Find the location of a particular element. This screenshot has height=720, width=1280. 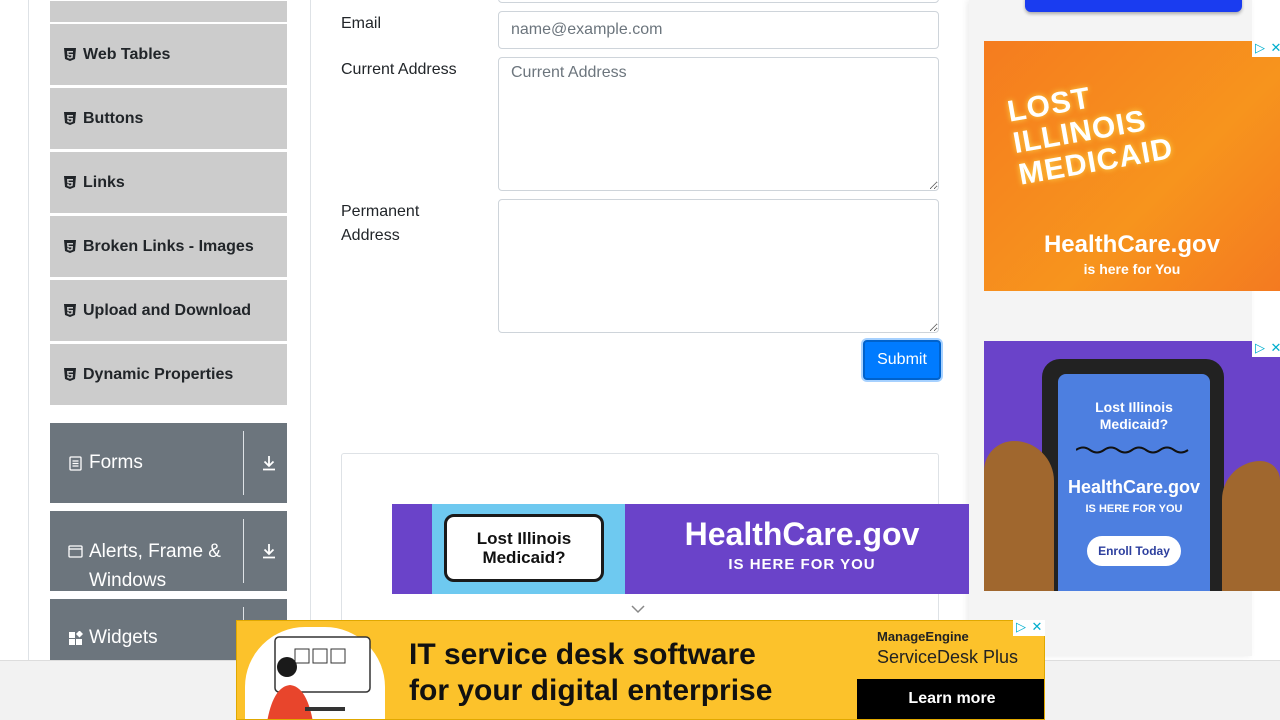

ad-headline: LOST ILLINOIS MEDICAID is located at coordinates (1090, 136).